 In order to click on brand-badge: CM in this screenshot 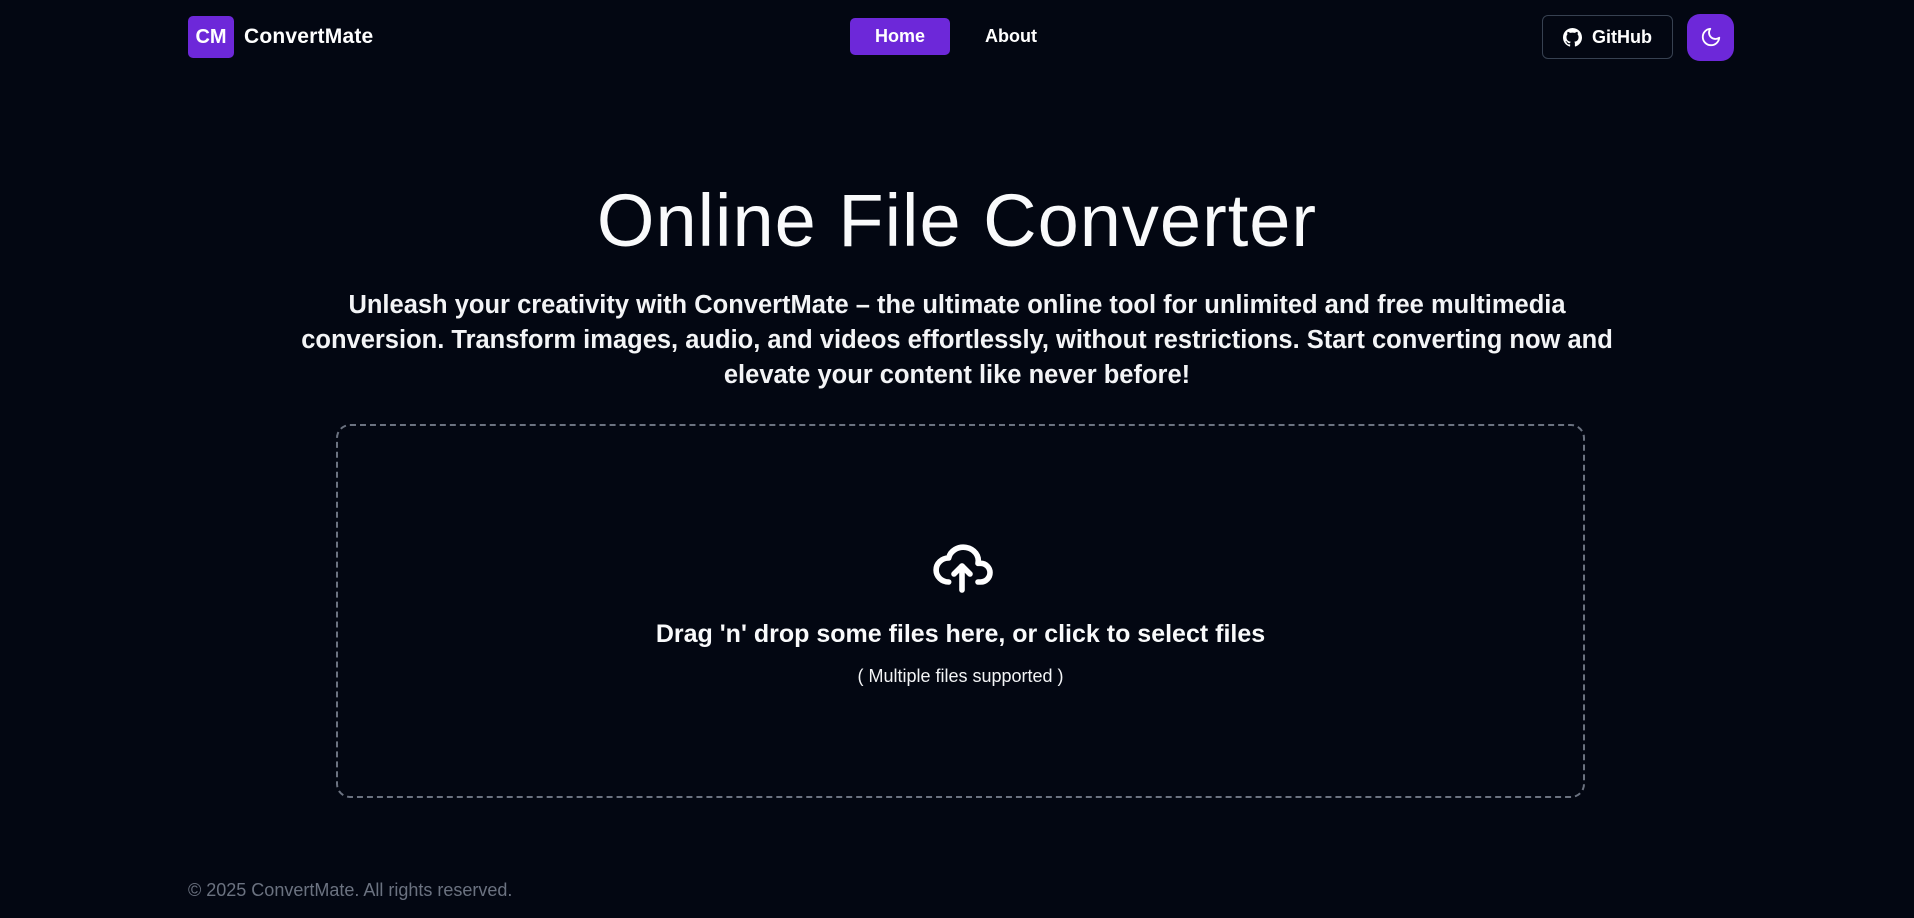, I will do `click(211, 37)`.